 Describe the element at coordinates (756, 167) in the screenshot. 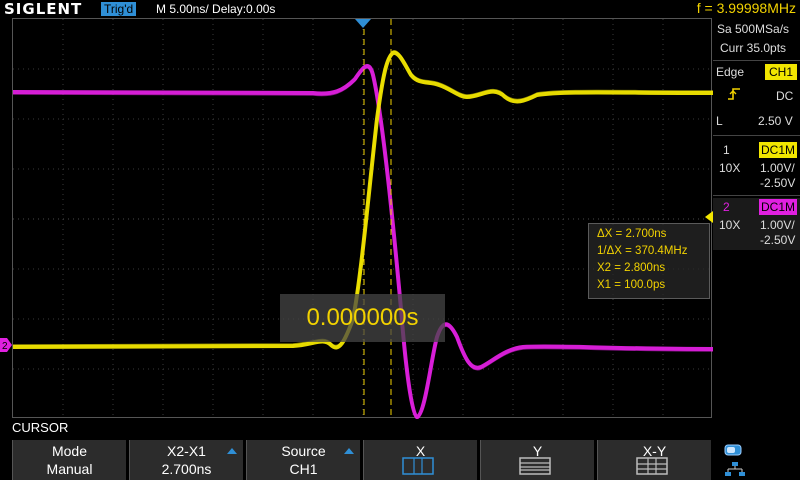

I see `channel-1-info: 1 DC1M 10X 1.00V/ -2.50V` at that location.